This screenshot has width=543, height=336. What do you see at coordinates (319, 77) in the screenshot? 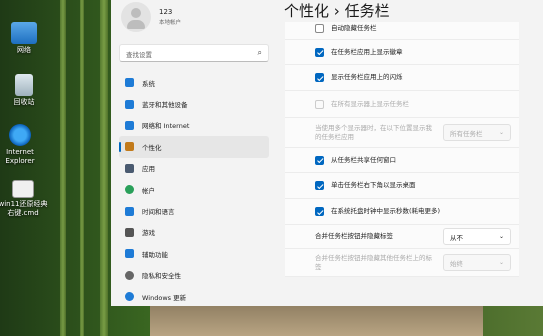
I see `checkbox-flashing` at bounding box center [319, 77].